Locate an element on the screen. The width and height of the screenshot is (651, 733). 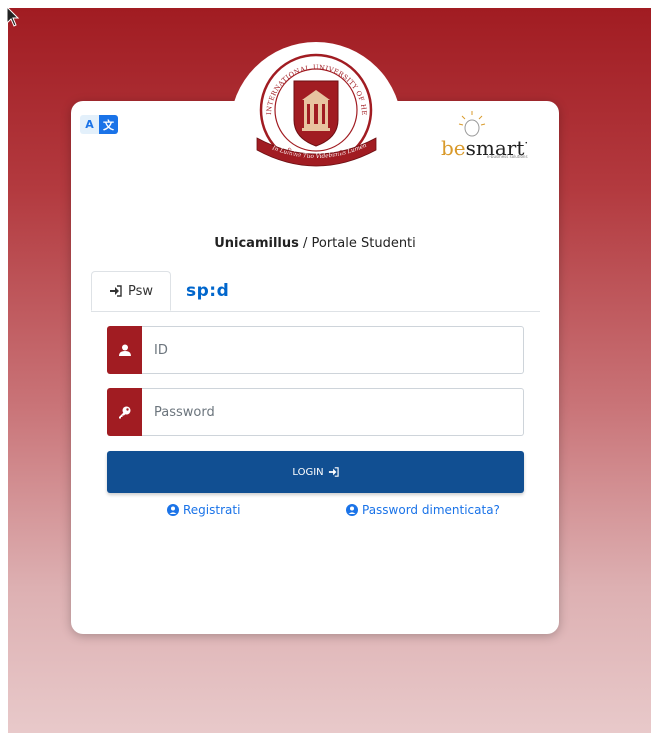
forgot-password-link: Password dimenticata? is located at coordinates (423, 510).